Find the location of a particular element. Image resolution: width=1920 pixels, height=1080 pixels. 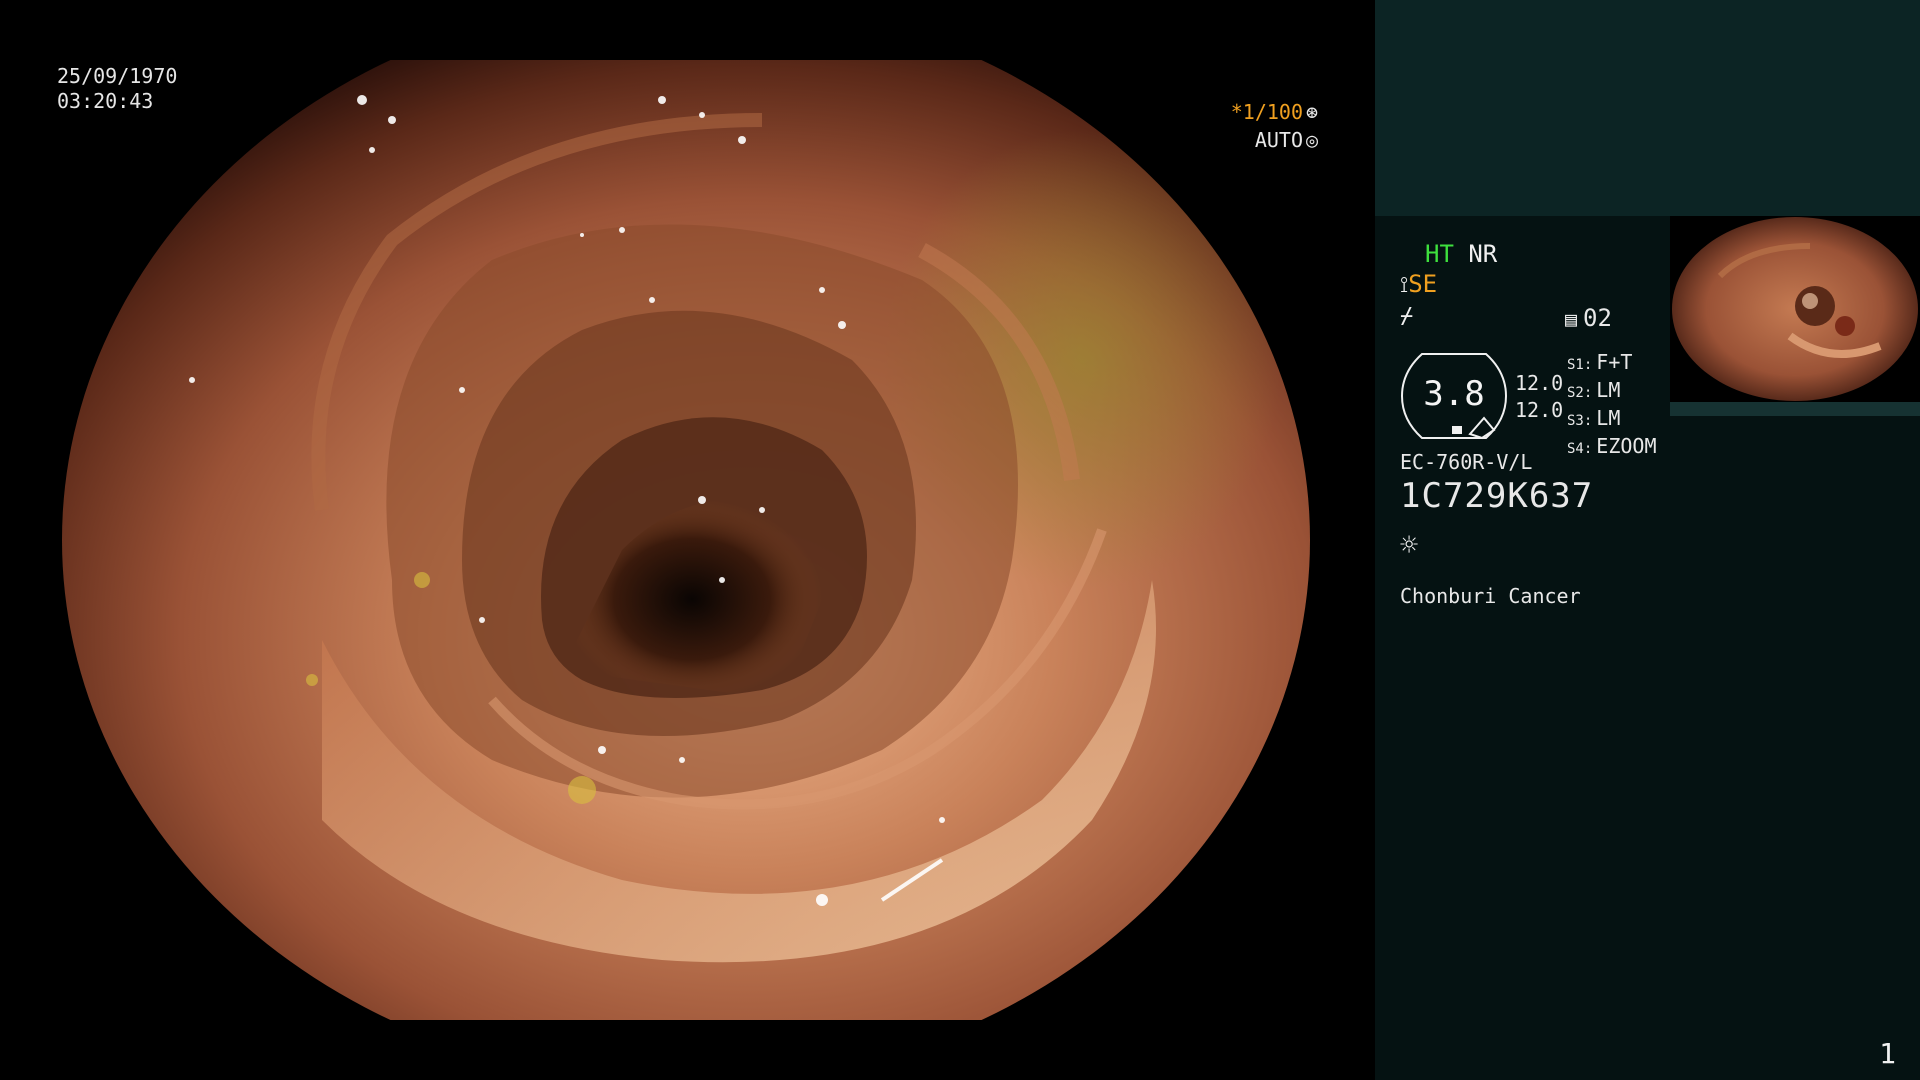

enhancement-status: HT NR is located at coordinates (1461, 254).